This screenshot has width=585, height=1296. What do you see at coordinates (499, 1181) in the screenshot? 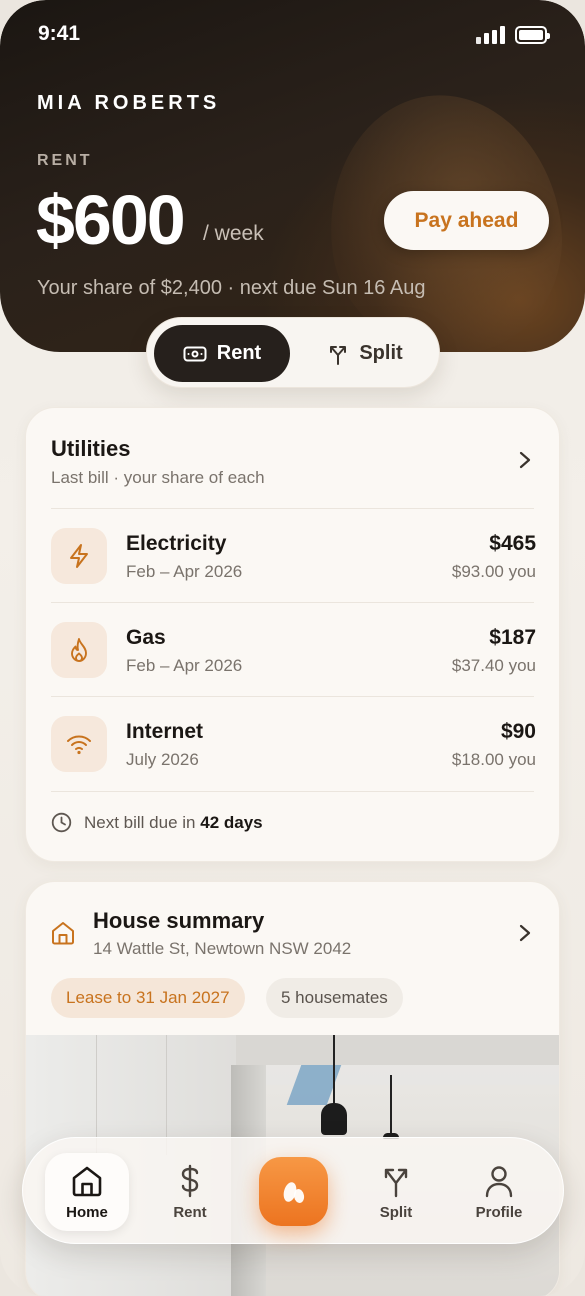
I see `user-icon` at bounding box center [499, 1181].